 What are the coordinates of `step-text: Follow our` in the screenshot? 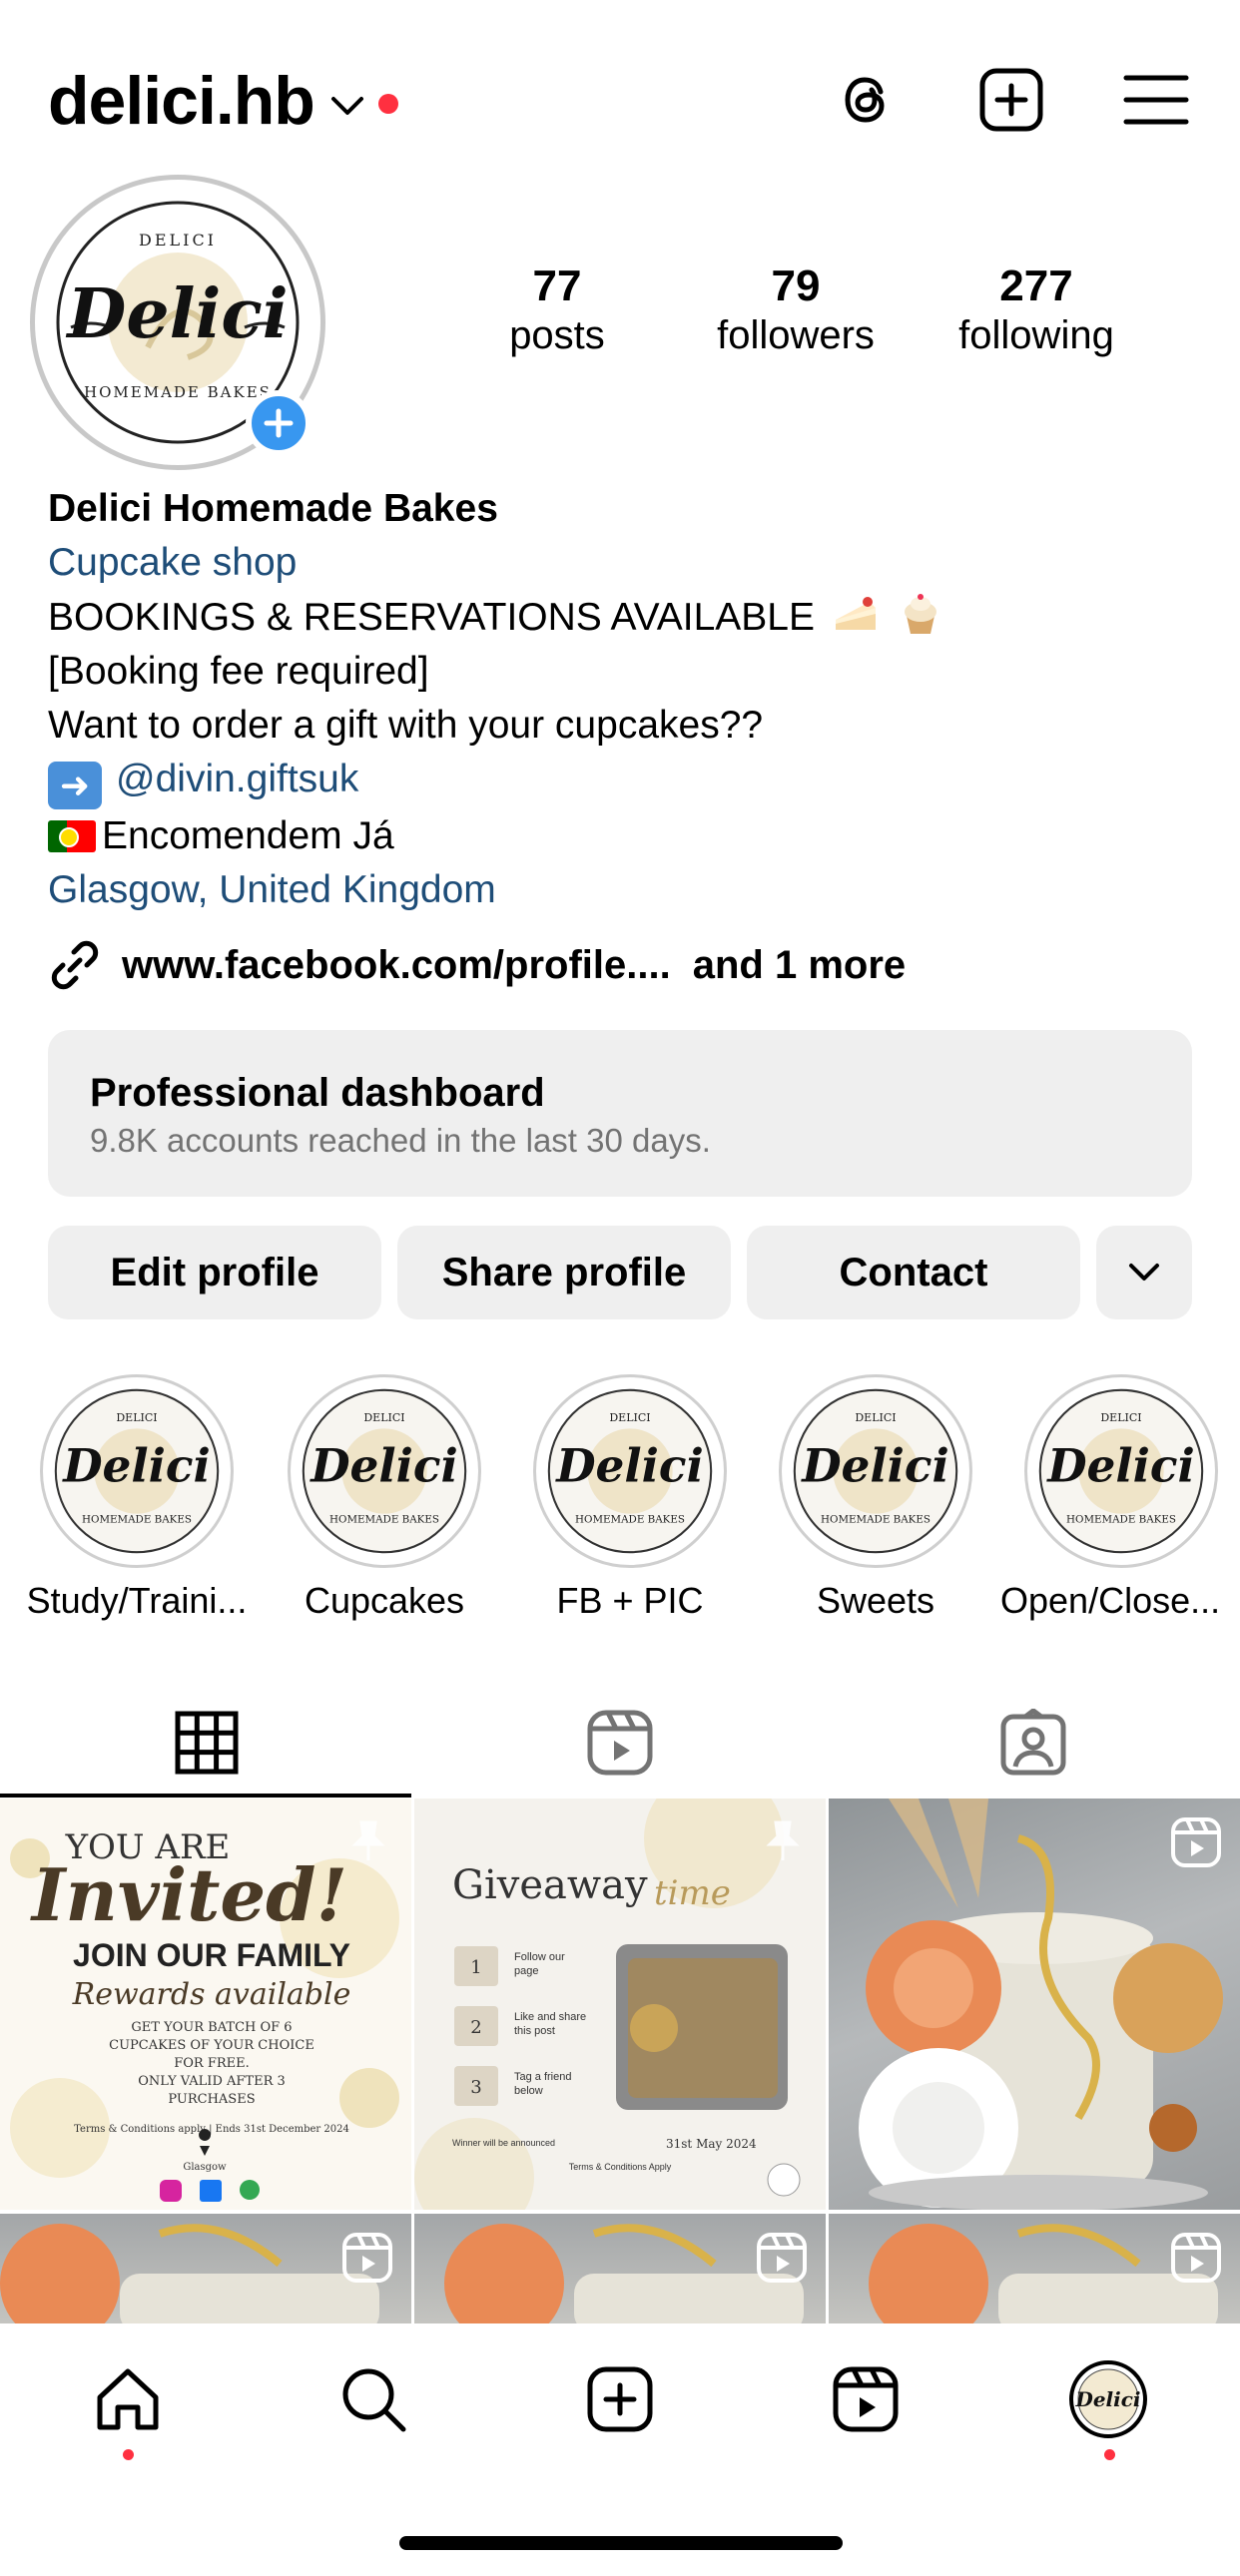 It's located at (539, 1957).